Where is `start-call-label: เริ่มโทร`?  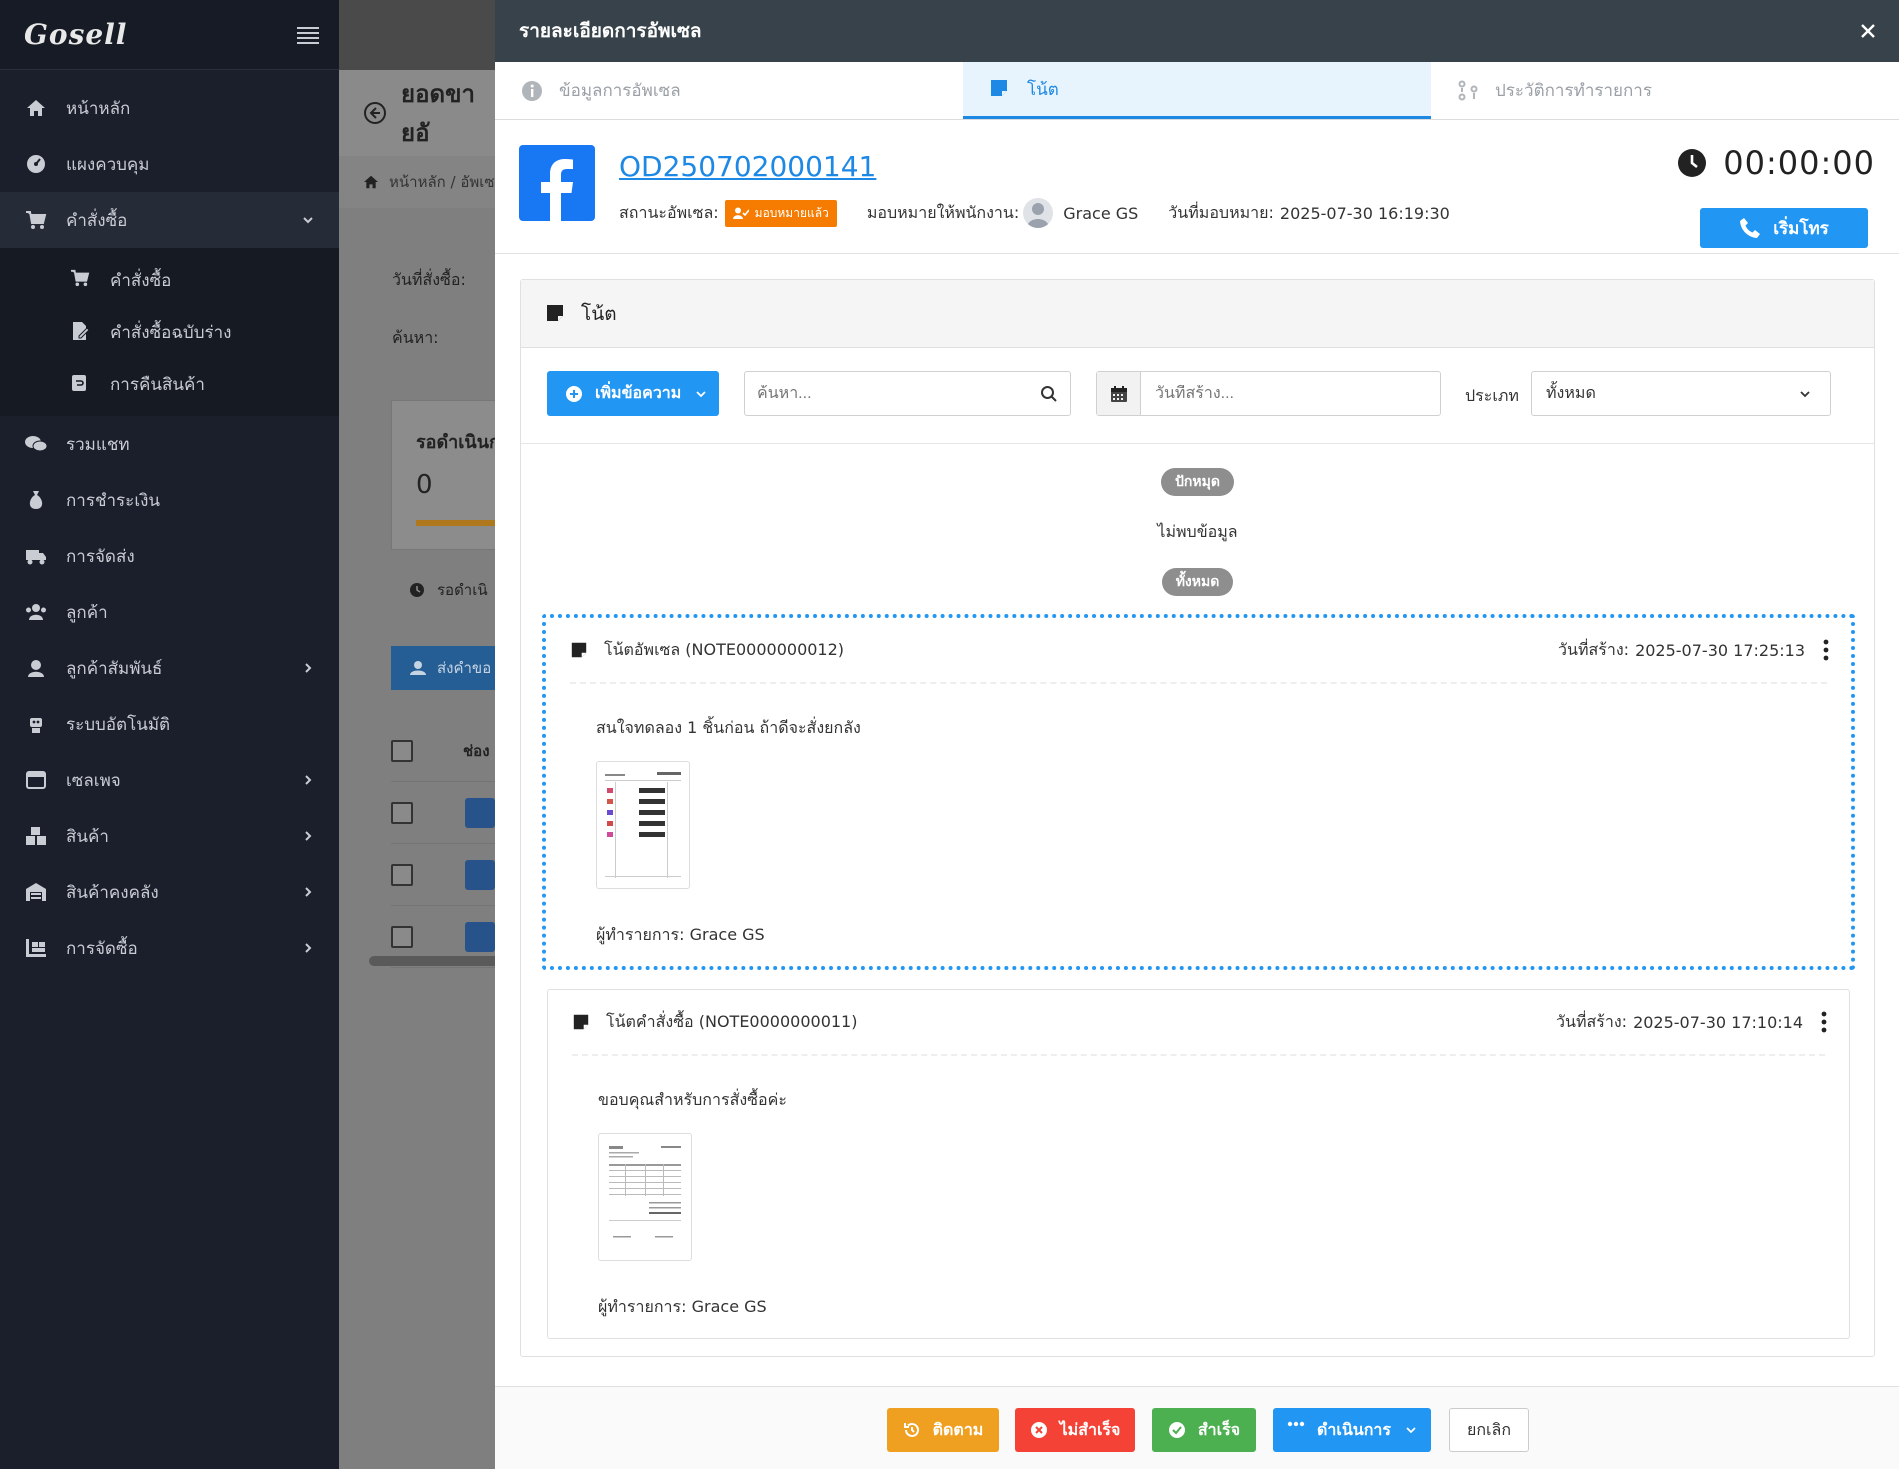
start-call-label: เริ่มโทร is located at coordinates (1801, 228).